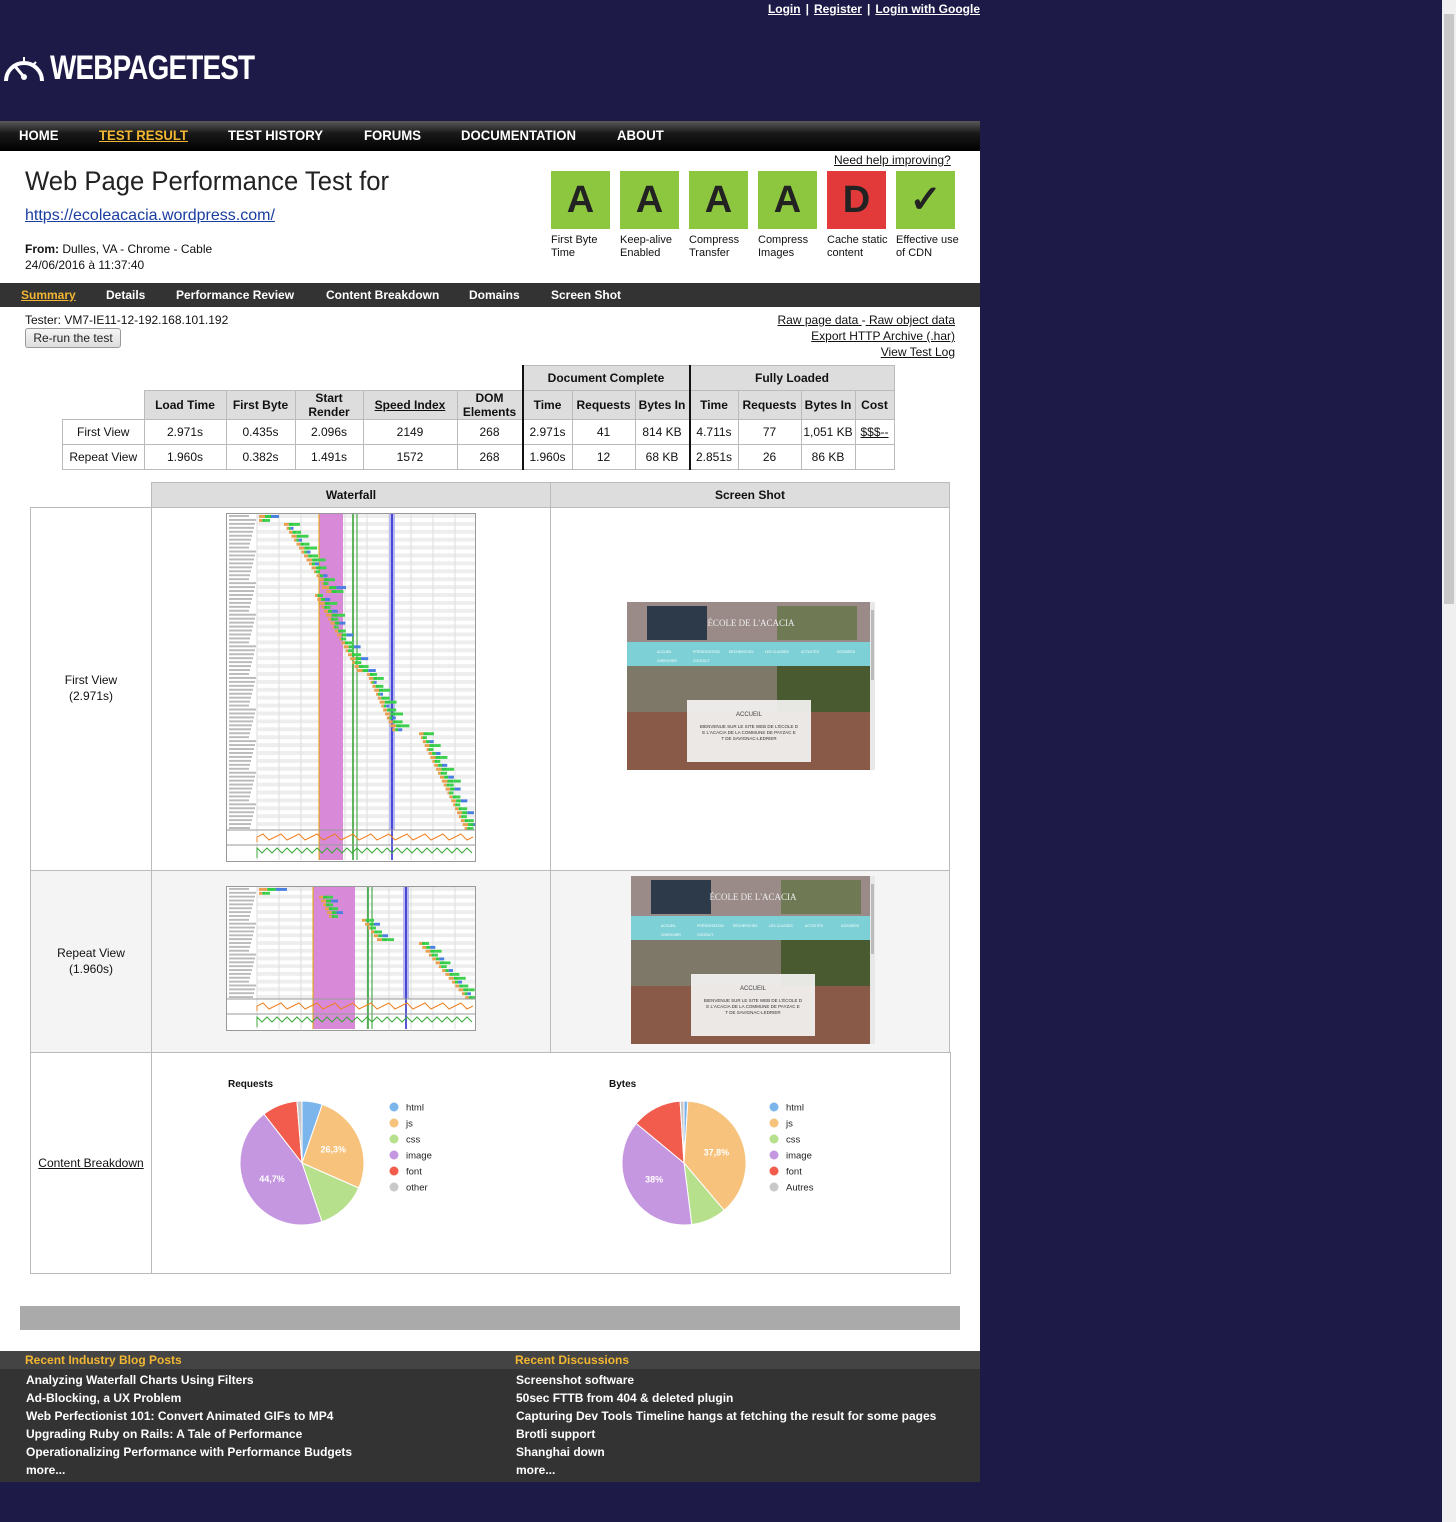 The height and width of the screenshot is (1522, 1456). What do you see at coordinates (623, 1084) in the screenshot?
I see `pie-title: Bytes` at bounding box center [623, 1084].